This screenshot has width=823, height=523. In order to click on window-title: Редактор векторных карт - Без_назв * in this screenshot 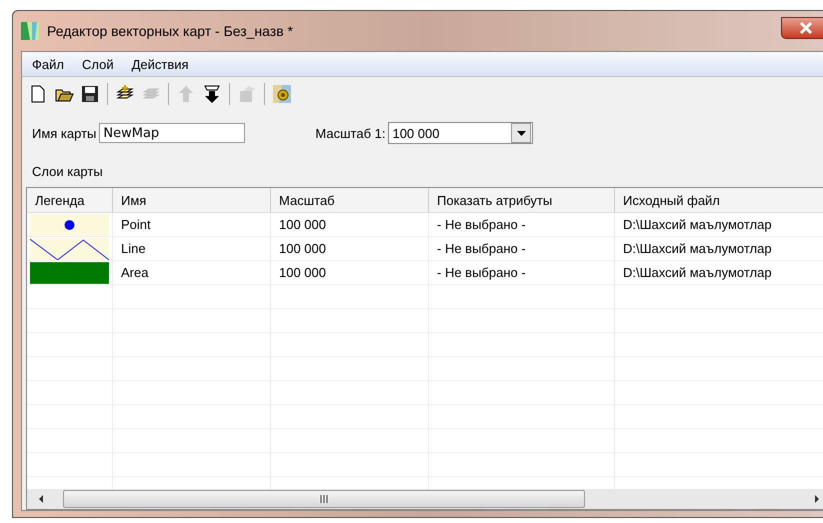, I will do `click(170, 31)`.